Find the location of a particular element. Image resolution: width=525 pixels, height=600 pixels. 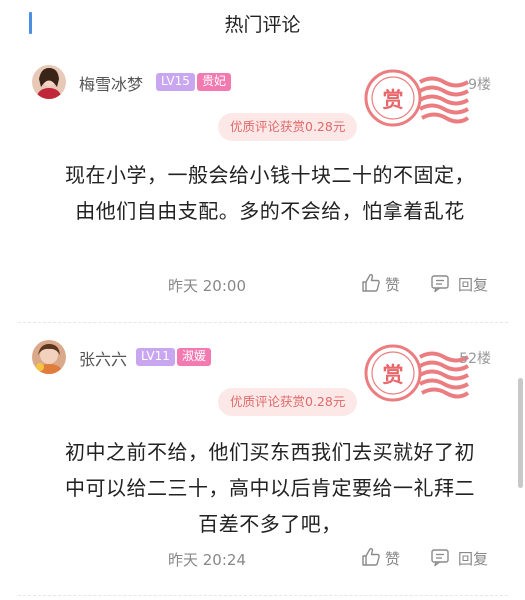

avatar is located at coordinates (49, 357).